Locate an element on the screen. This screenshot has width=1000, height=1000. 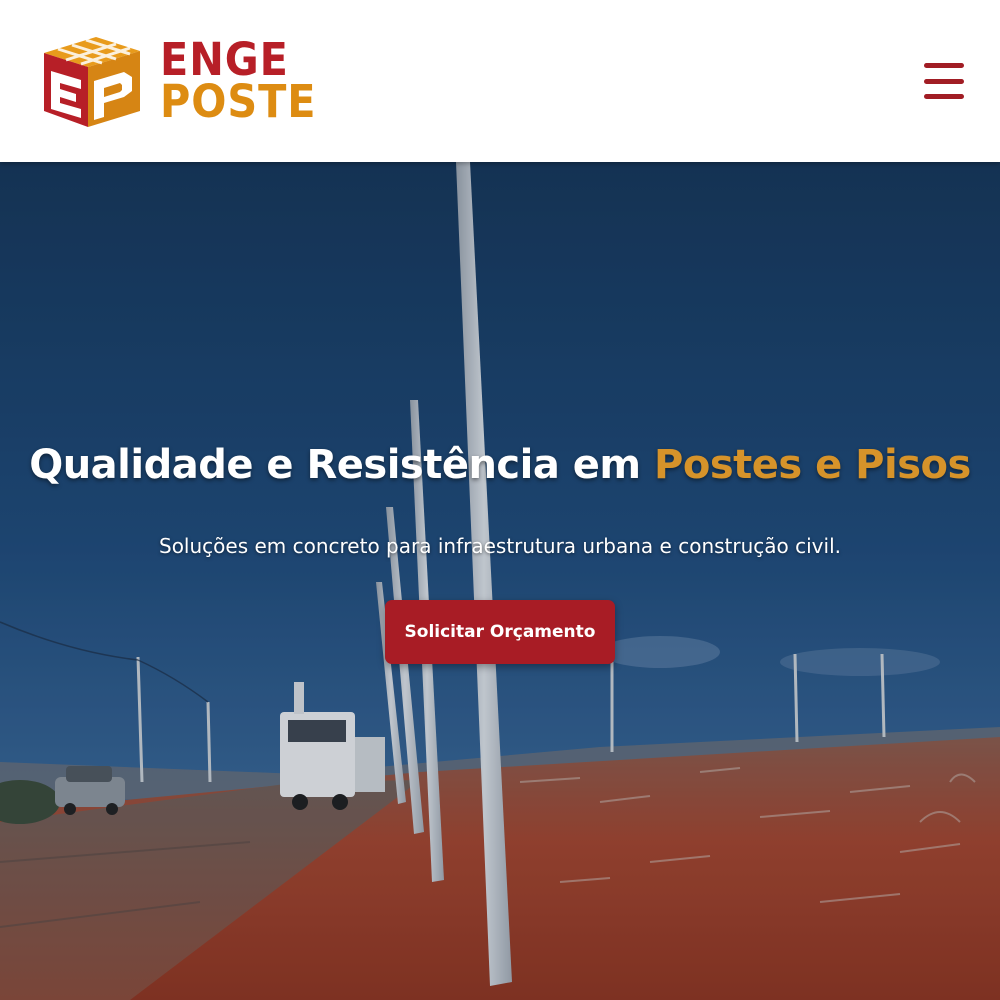
menu-bar-bottom is located at coordinates (944, 96).